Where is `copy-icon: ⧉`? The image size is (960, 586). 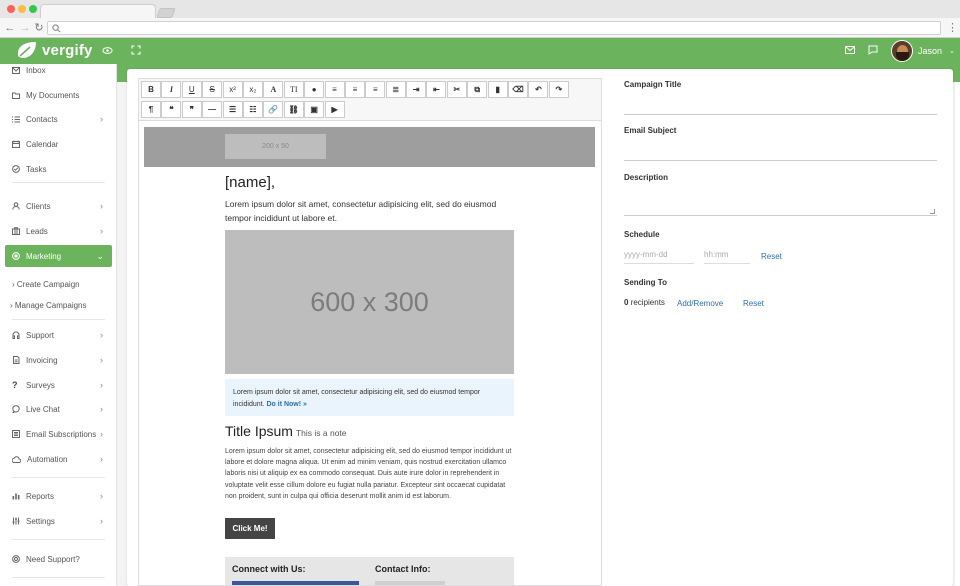
copy-icon: ⧉ is located at coordinates (477, 89).